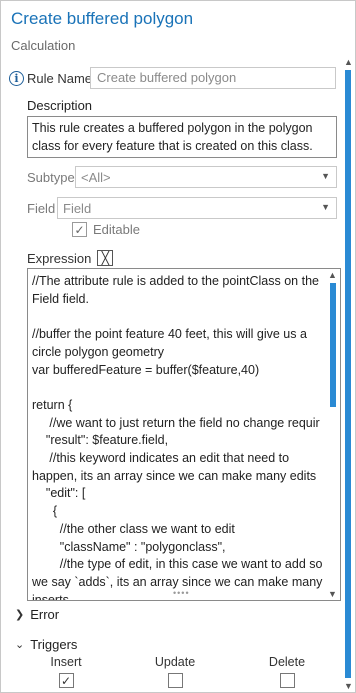  Describe the element at coordinates (213, 78) in the screenshot. I see `rule-name-input: Create buffered polygon` at that location.